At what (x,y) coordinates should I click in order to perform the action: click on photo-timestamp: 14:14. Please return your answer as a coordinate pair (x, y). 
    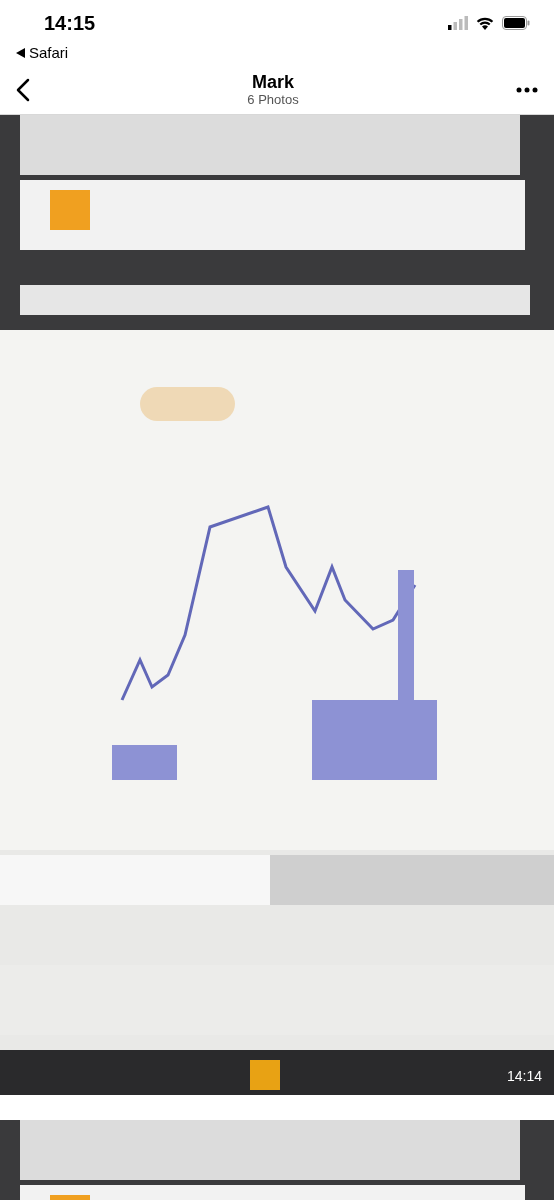
    Looking at the image, I should click on (524, 1076).